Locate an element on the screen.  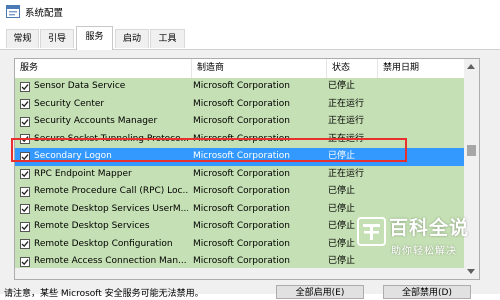
column-header-disabled-date: 禁用日期 is located at coordinates (421, 68).